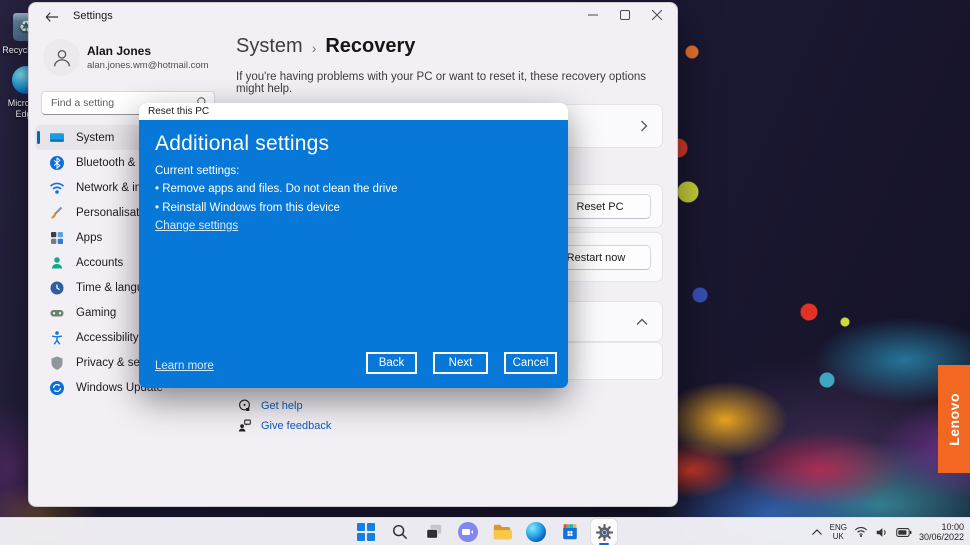 The image size is (970, 545). I want to click on taskbar-file-explorer-button, so click(502, 532).